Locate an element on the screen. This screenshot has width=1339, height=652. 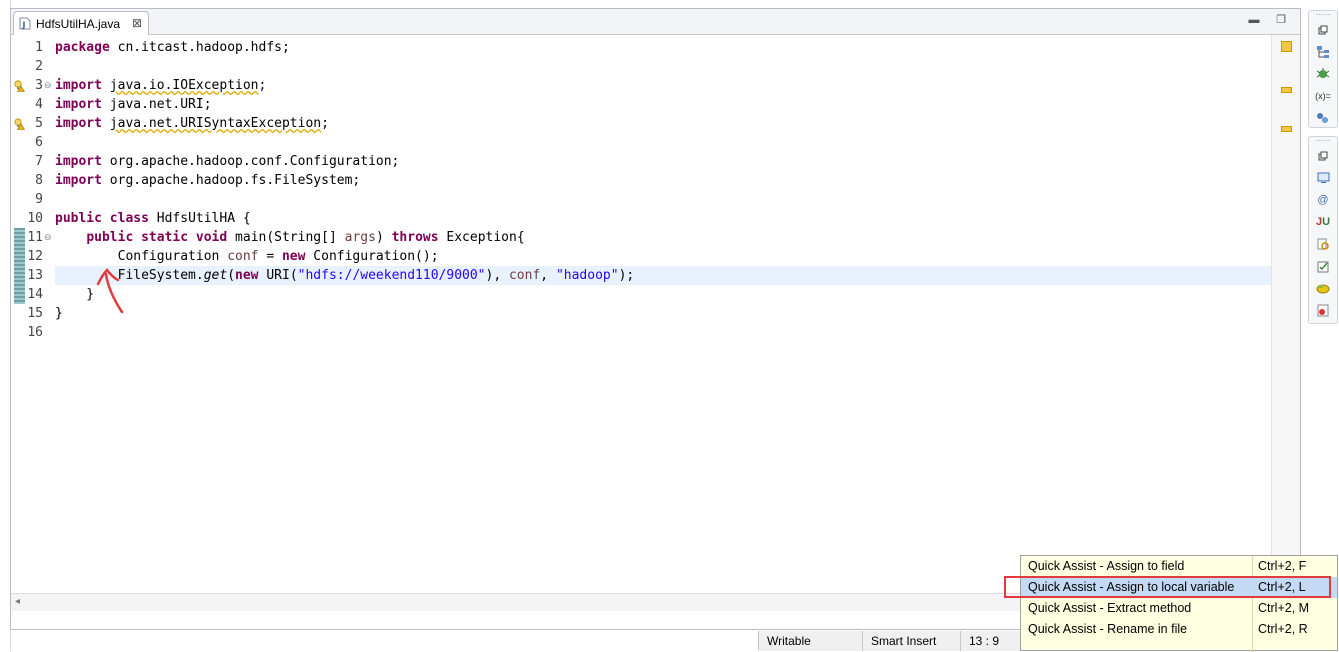
code-token: URI( is located at coordinates (278, 275).